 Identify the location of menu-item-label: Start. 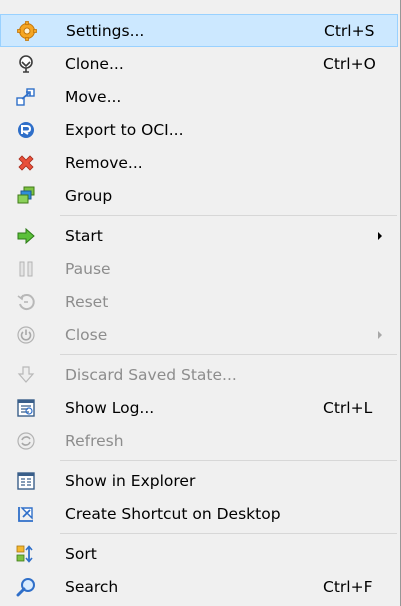
(84, 235).